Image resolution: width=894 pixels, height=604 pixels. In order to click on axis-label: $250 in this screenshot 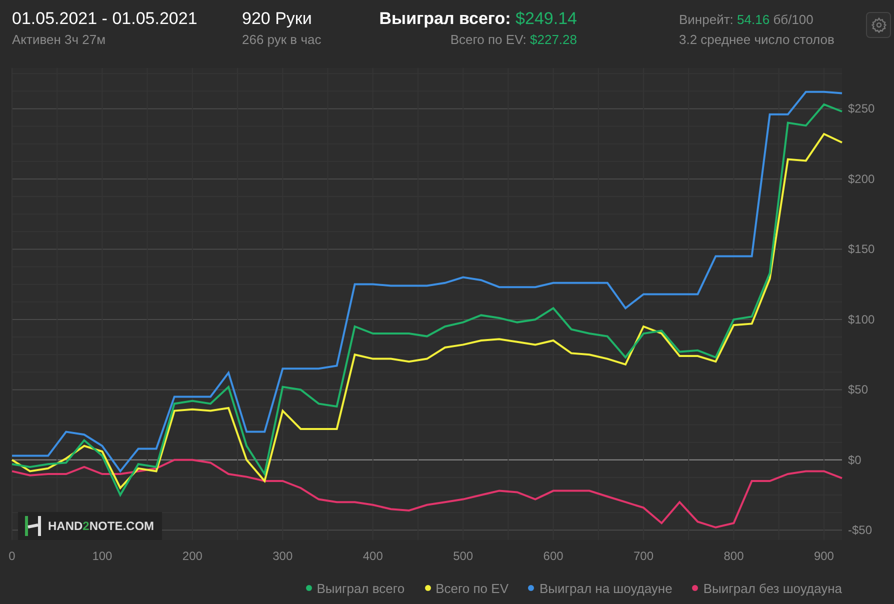, I will do `click(861, 109)`.